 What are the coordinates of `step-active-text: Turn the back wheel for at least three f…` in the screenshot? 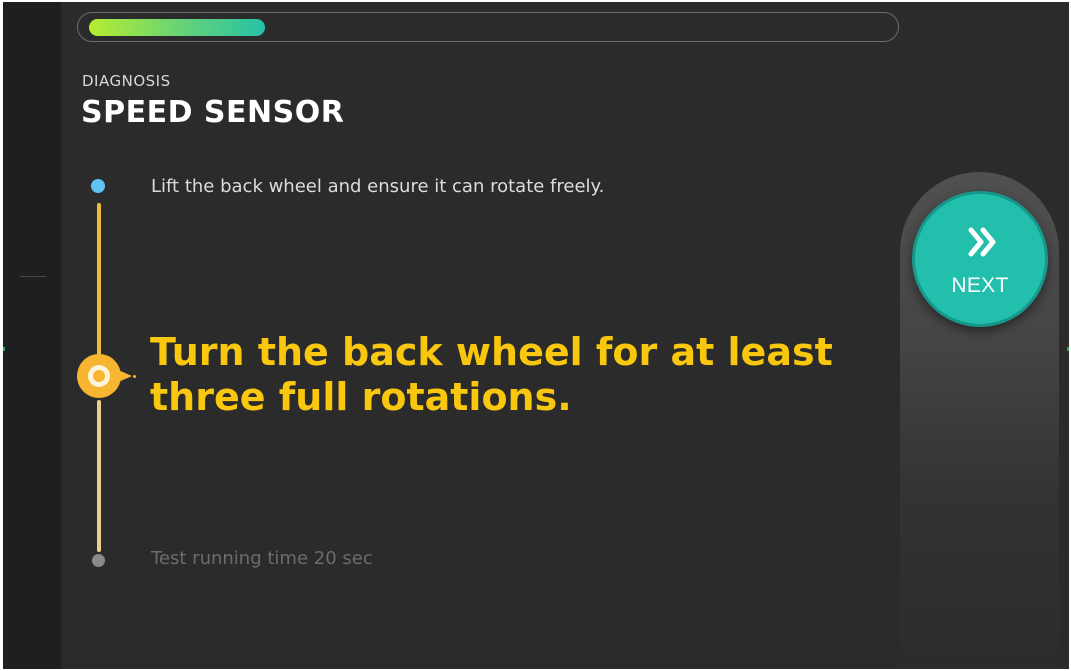 It's located at (491, 374).